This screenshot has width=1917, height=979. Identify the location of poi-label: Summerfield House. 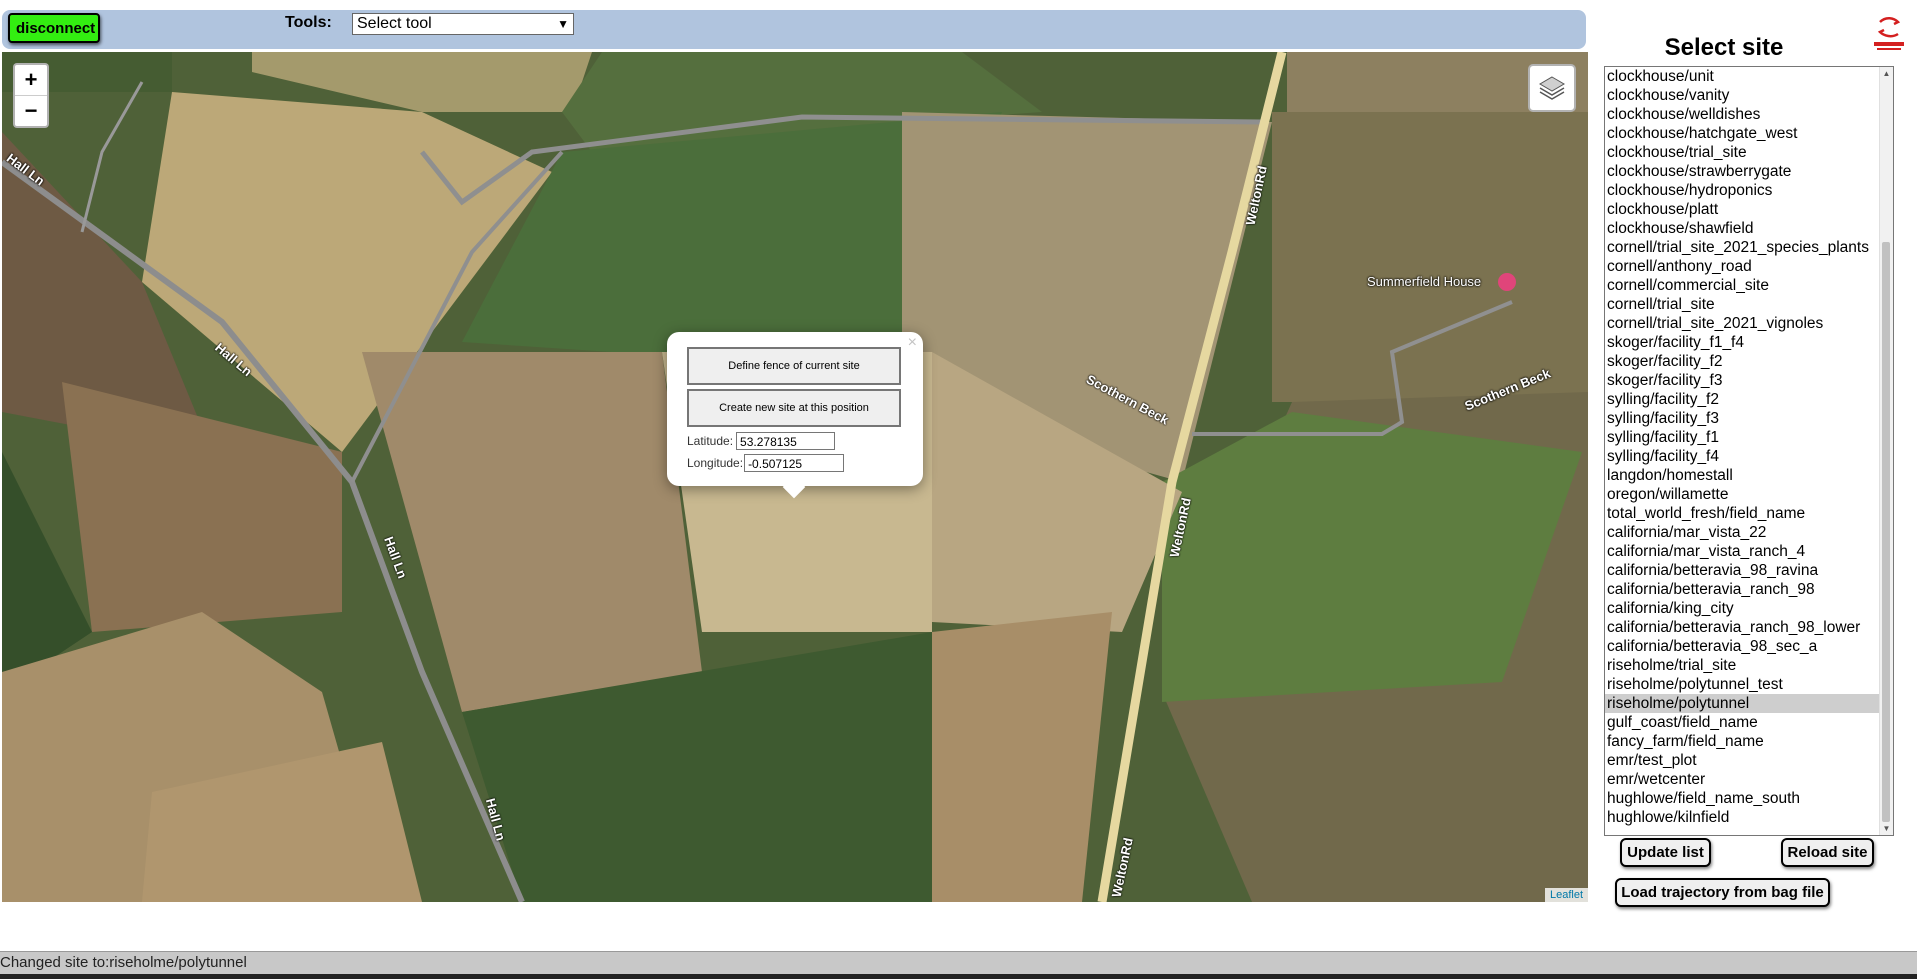
(1424, 281).